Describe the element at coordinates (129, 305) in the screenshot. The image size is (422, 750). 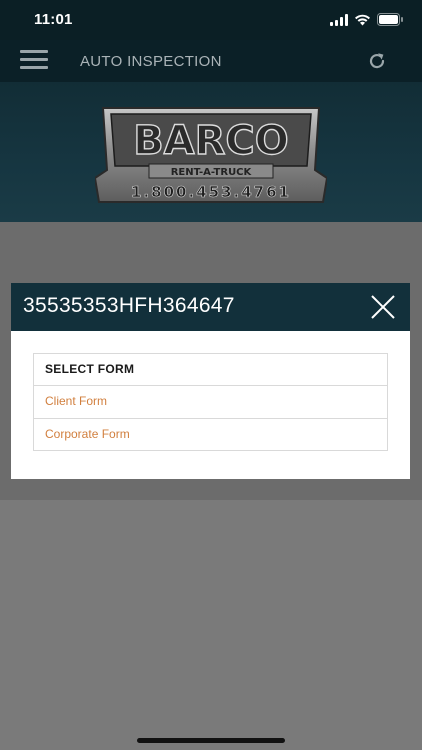
I see `modal-title: 35535353HFH364647` at that location.